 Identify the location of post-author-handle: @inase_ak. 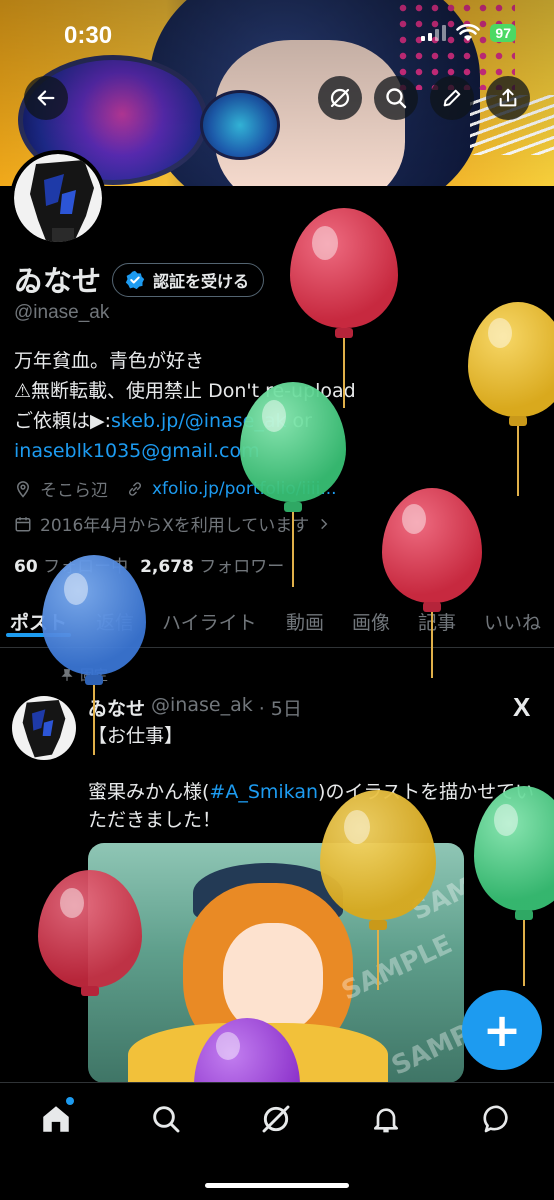
(202, 707).